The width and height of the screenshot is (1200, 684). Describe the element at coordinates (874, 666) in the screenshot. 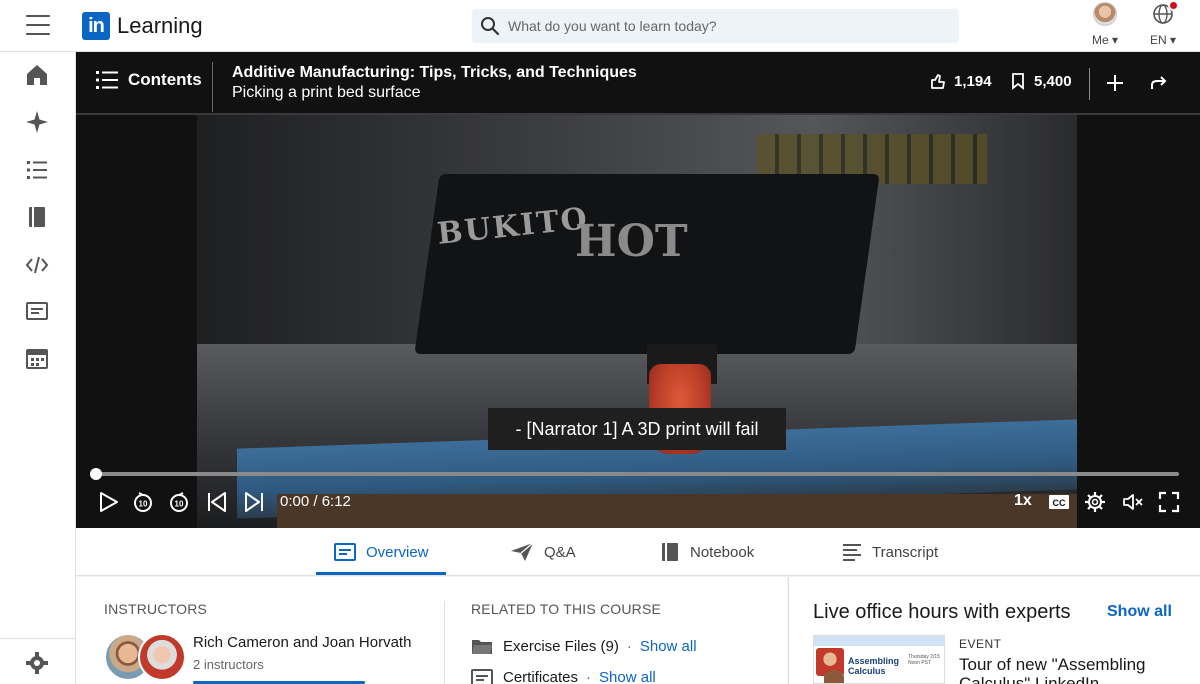

I see `thumbnail-title: Assembling Calculus` at that location.